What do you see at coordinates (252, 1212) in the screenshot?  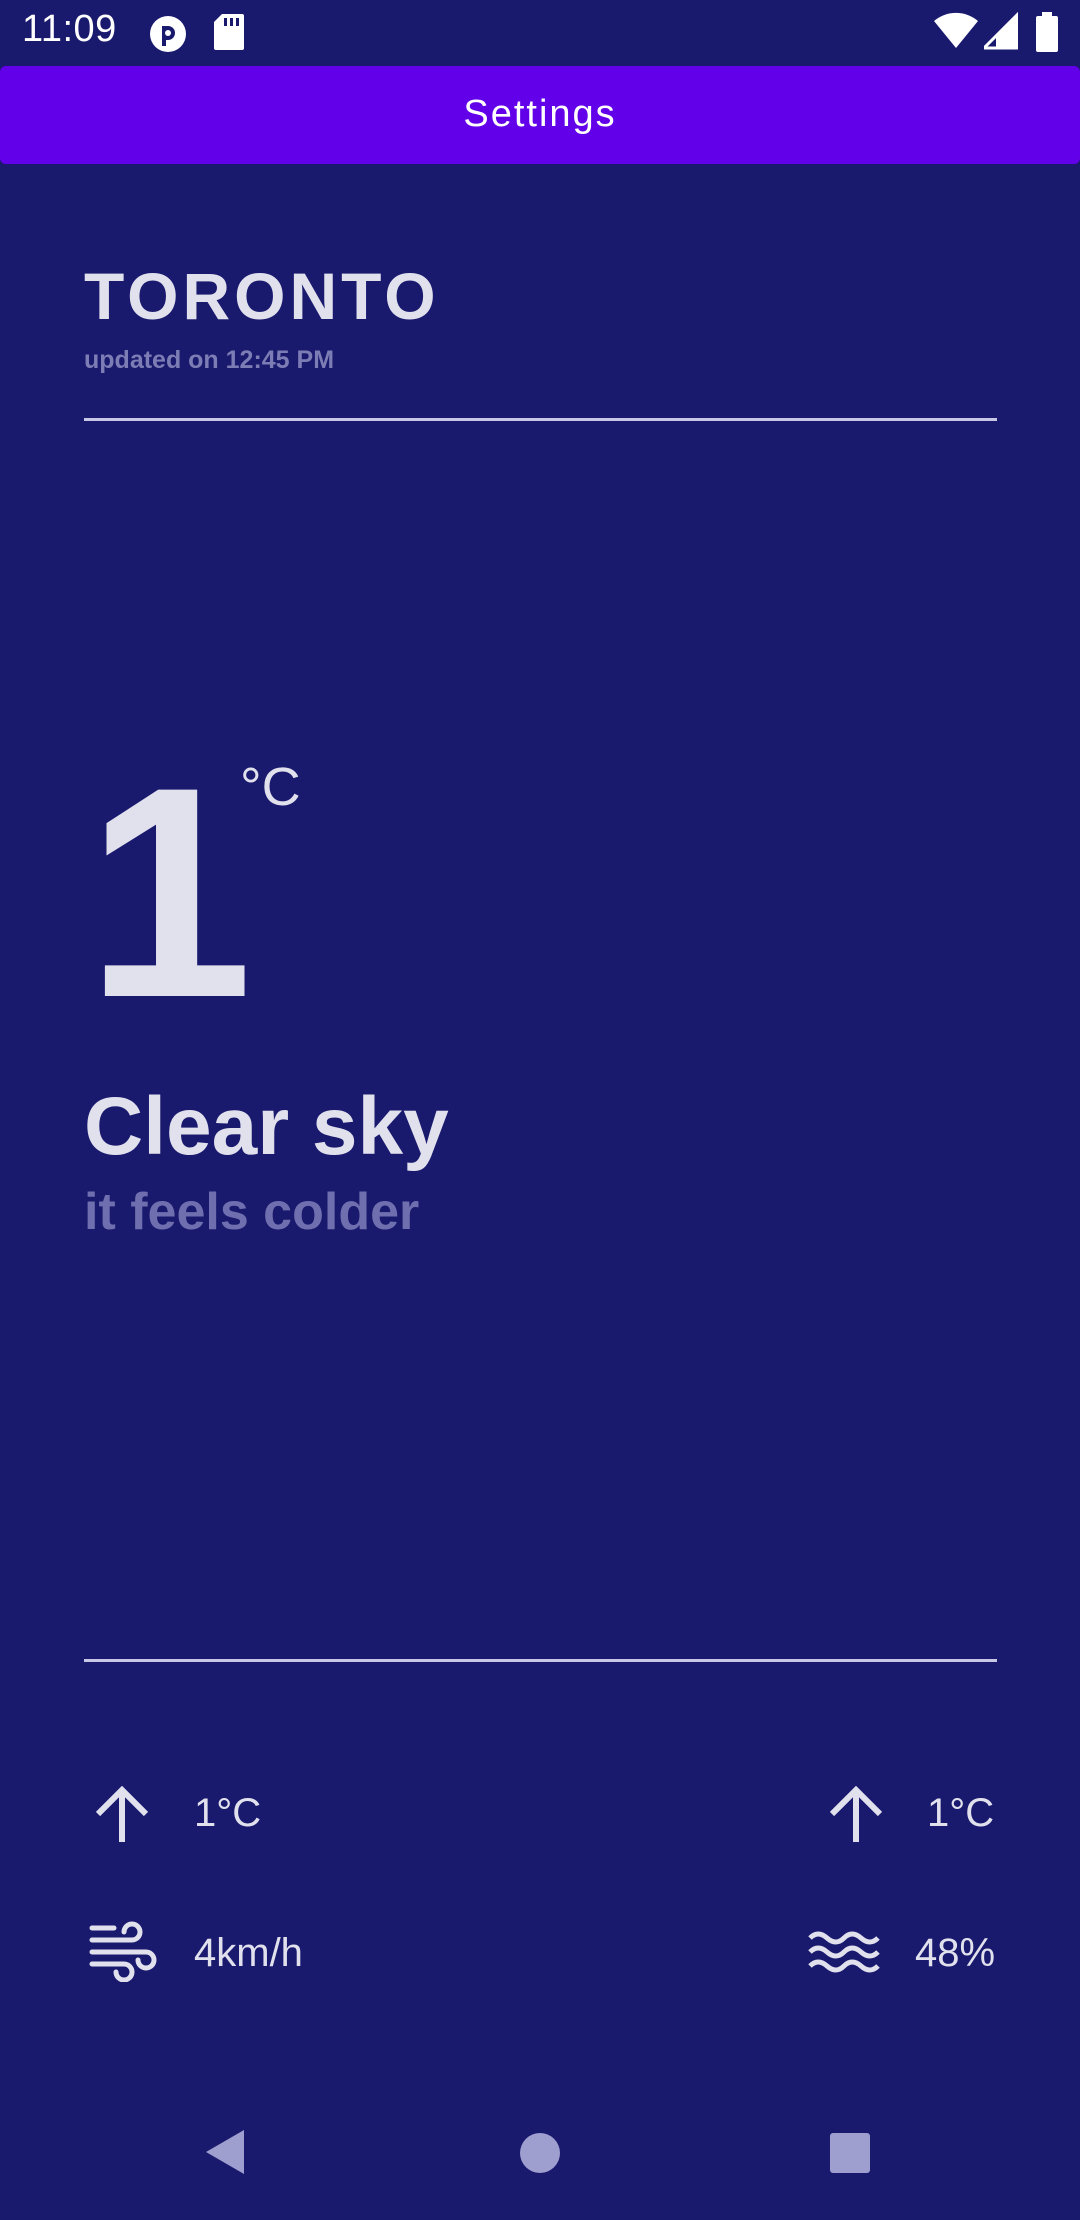 I see `feels-like-text: it feels colder` at bounding box center [252, 1212].